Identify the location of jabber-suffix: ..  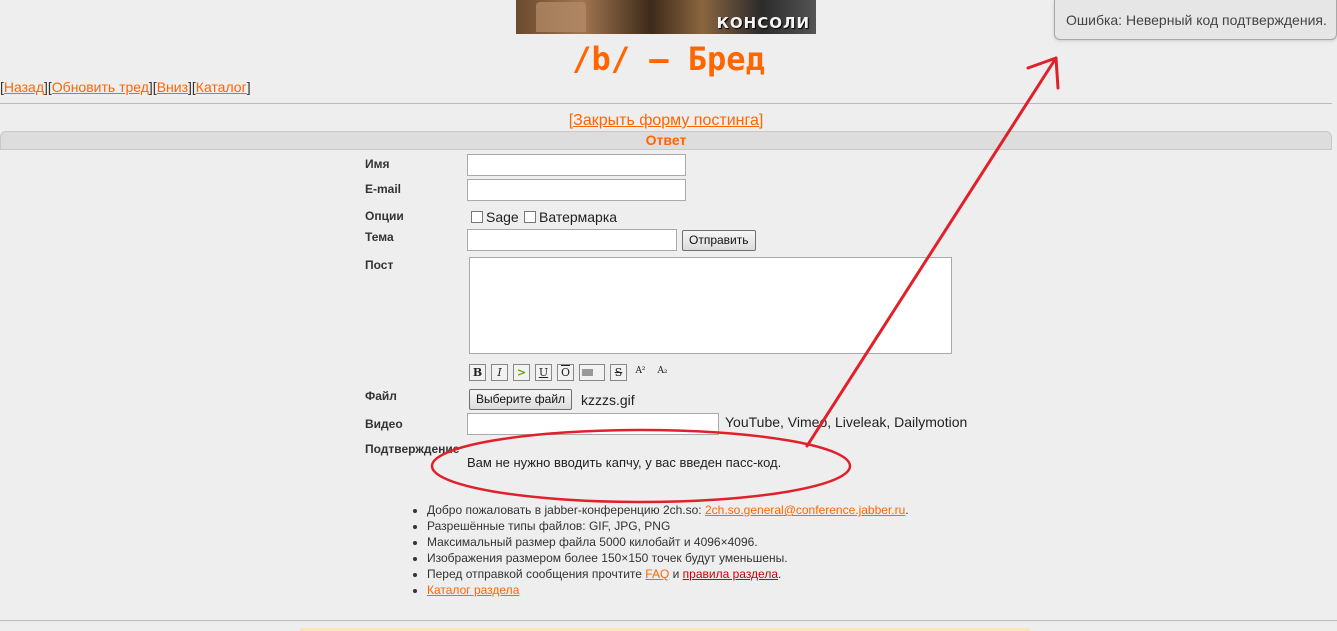
(907, 510).